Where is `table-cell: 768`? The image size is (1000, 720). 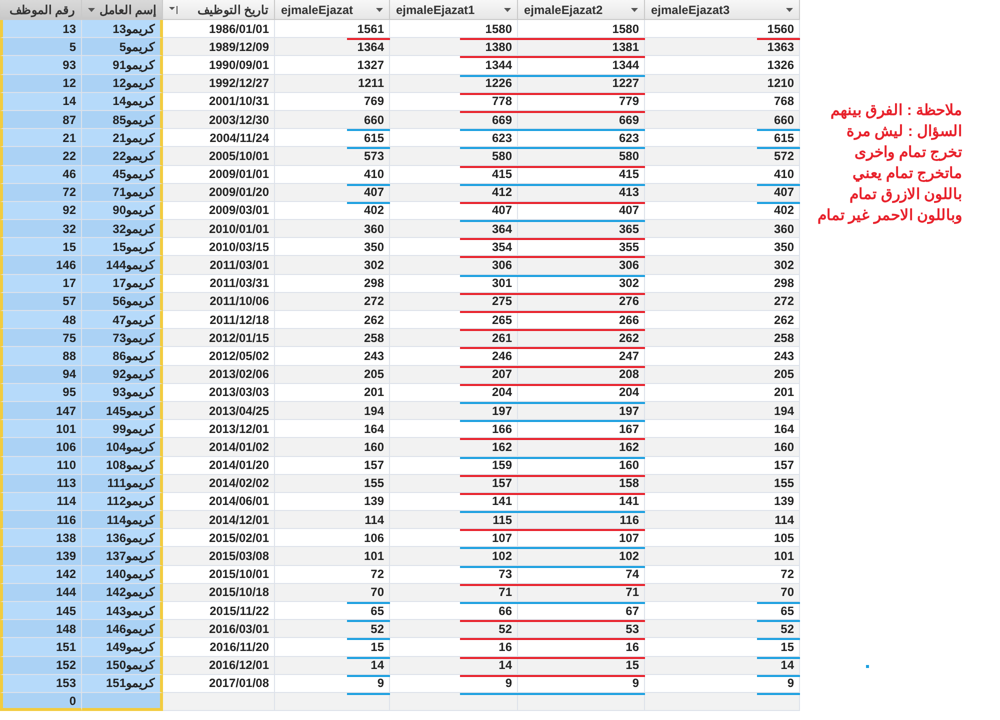 table-cell: 768 is located at coordinates (722, 101).